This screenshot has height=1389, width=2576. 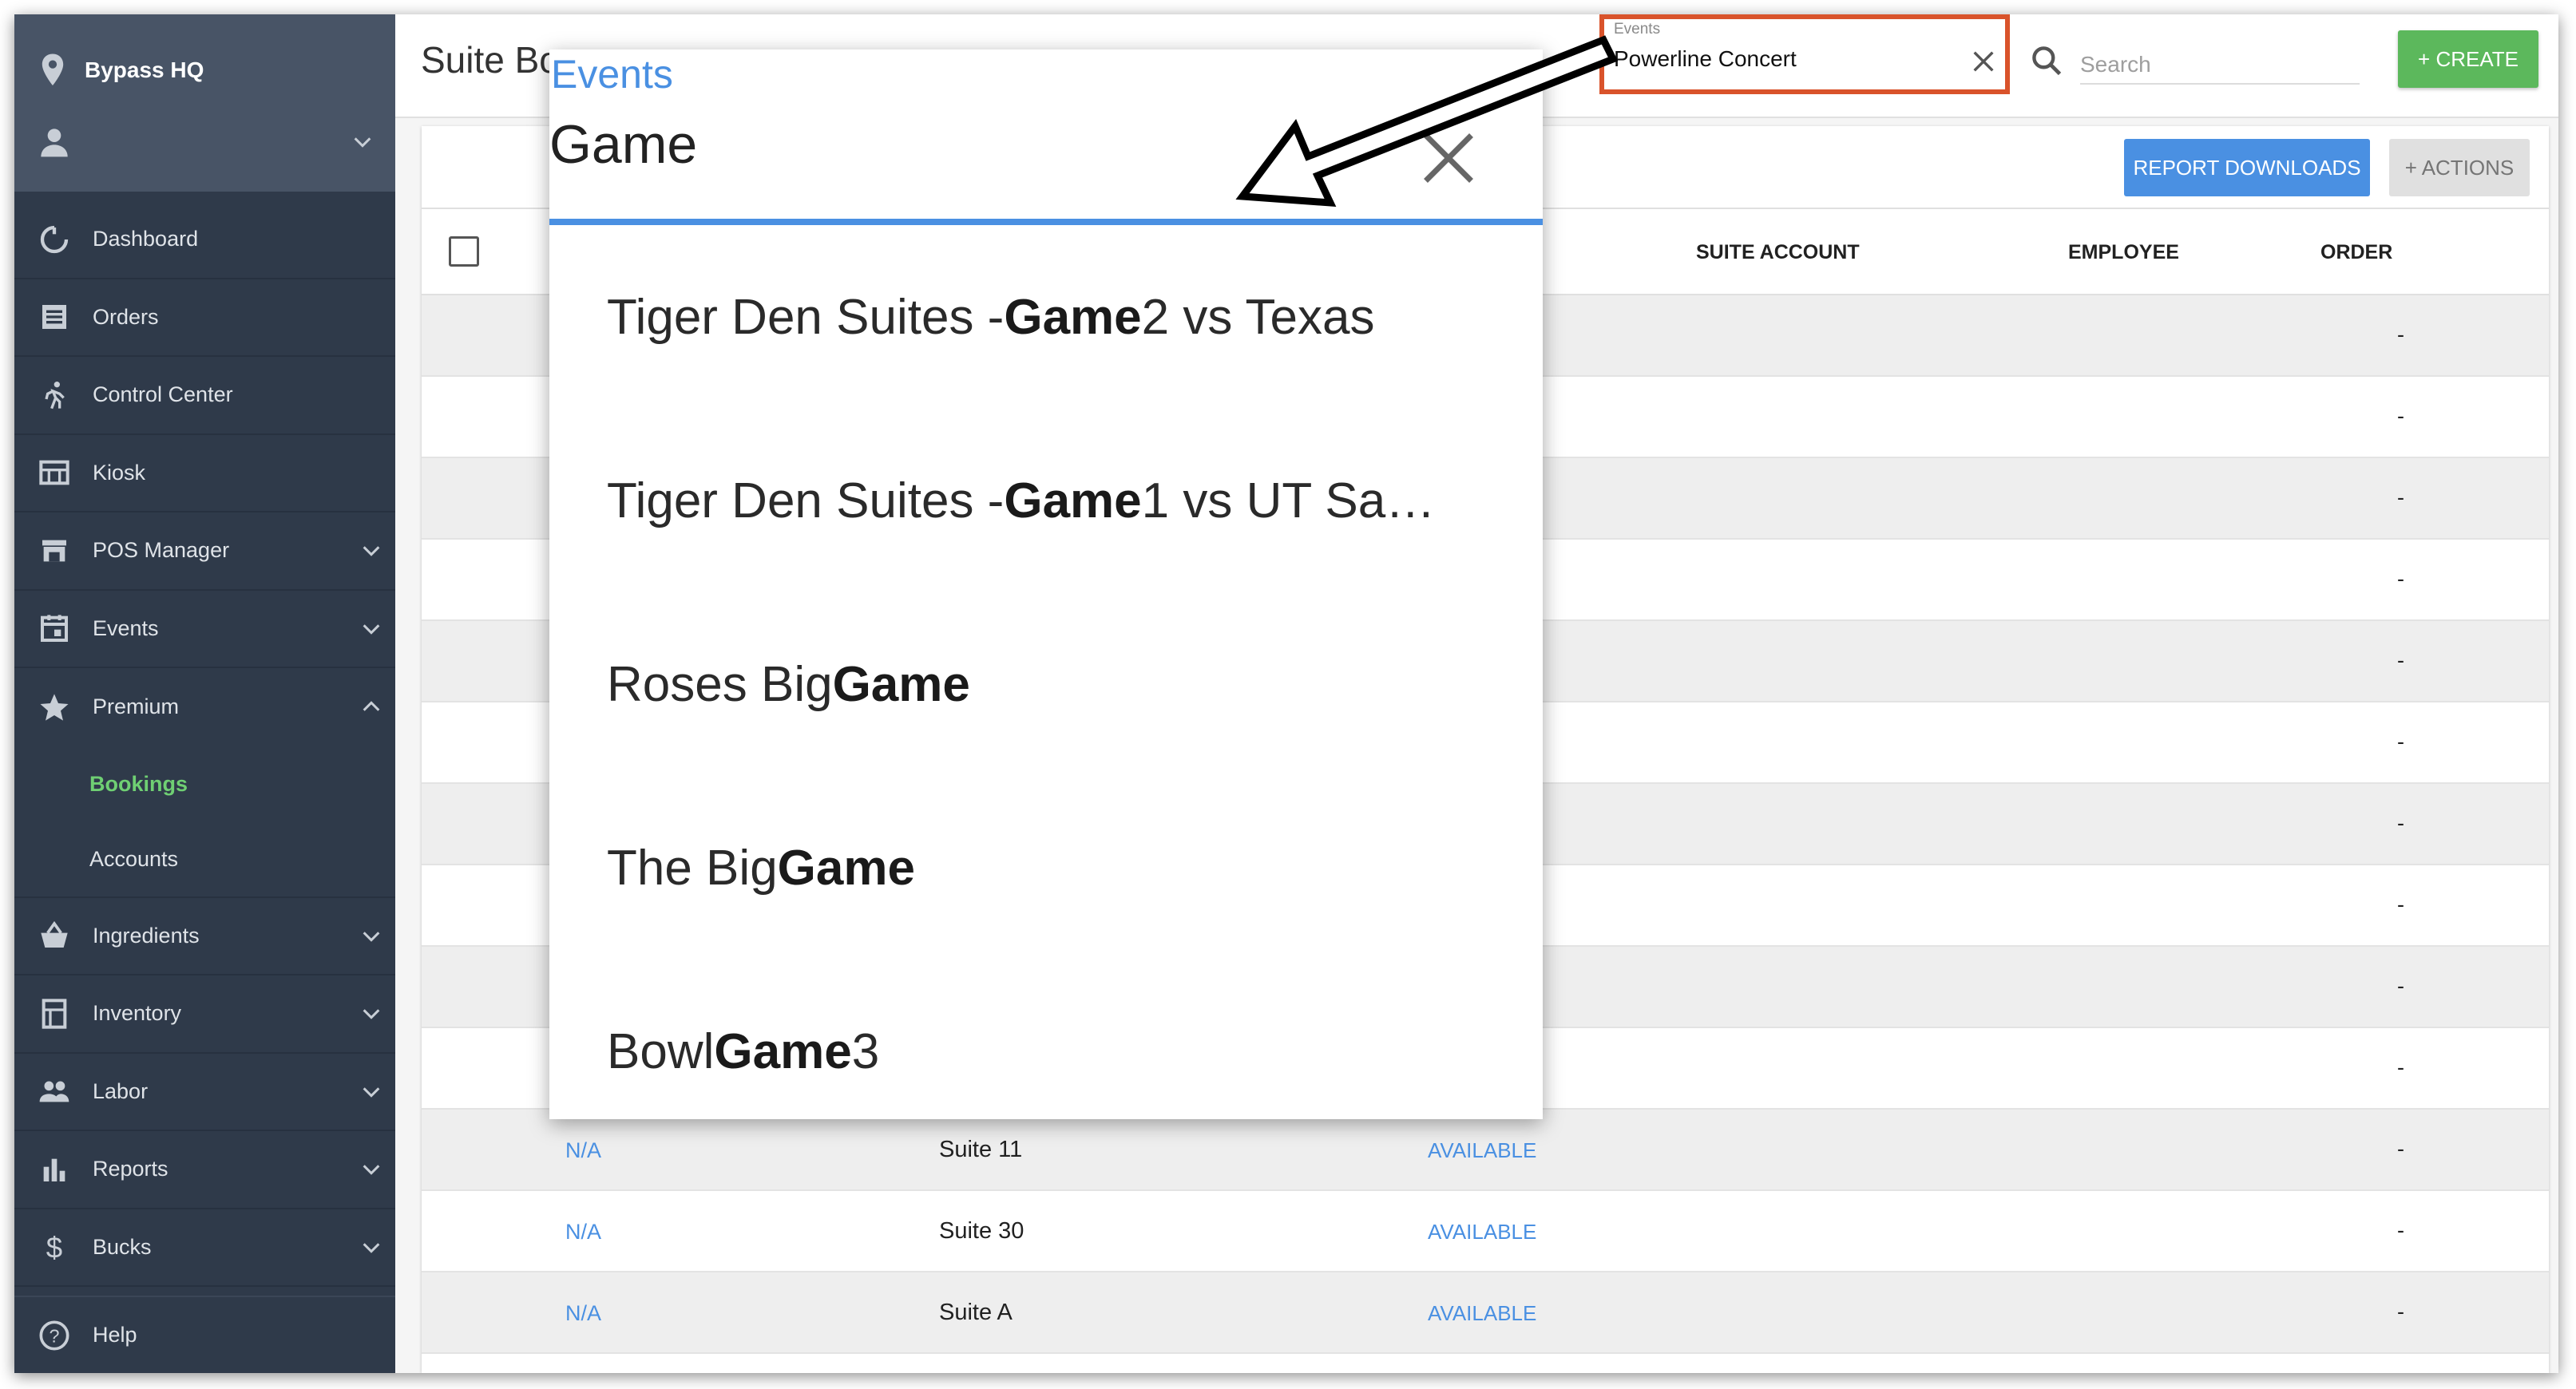 What do you see at coordinates (2468, 59) in the screenshot?
I see `create-button: + CREATE` at bounding box center [2468, 59].